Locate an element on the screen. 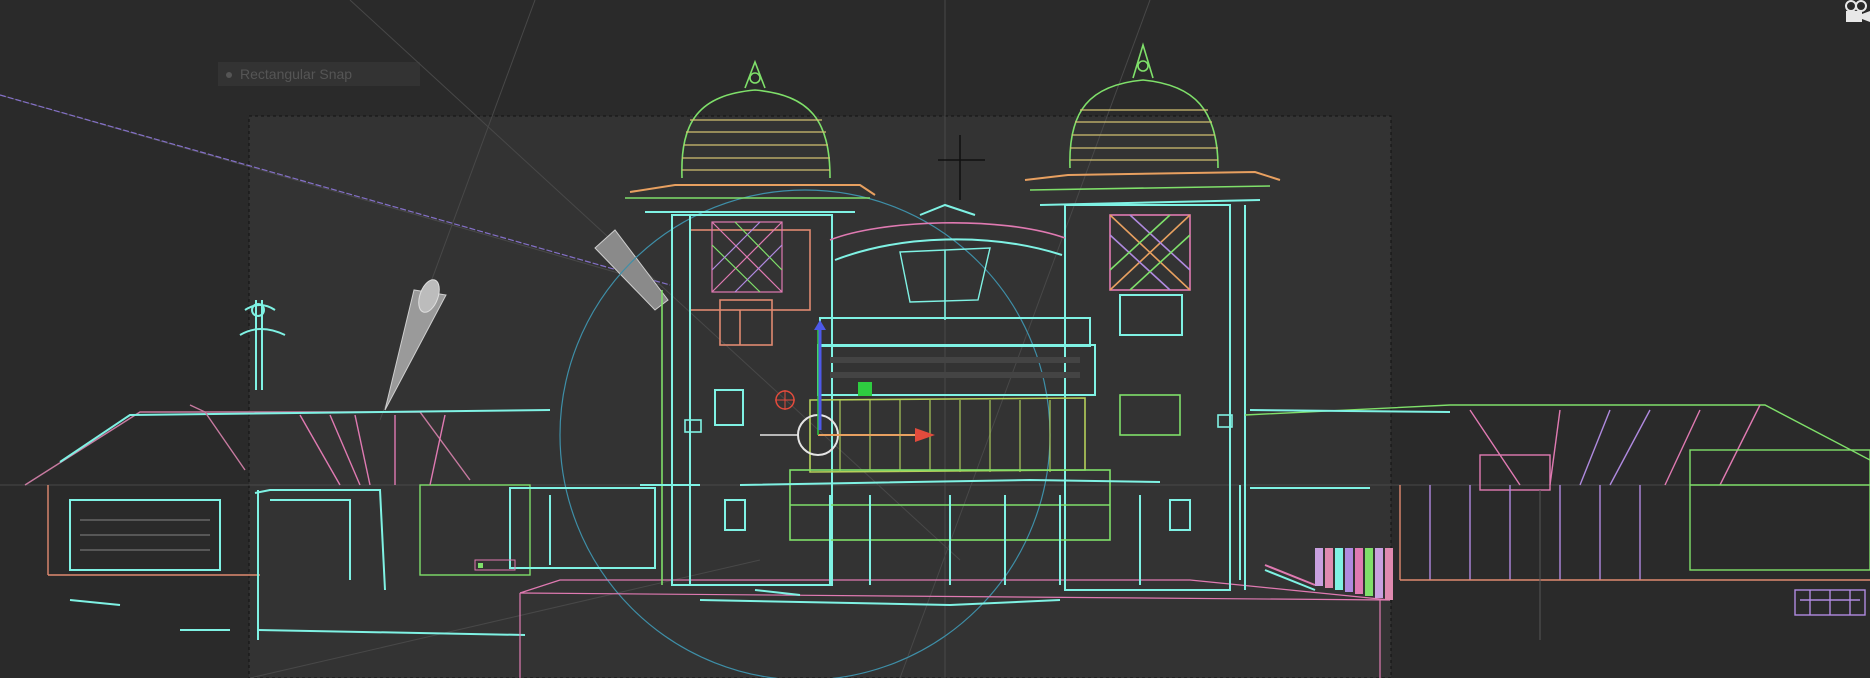 The image size is (1870, 678). snap-hint-label: Rectangular Snap is located at coordinates (319, 74).